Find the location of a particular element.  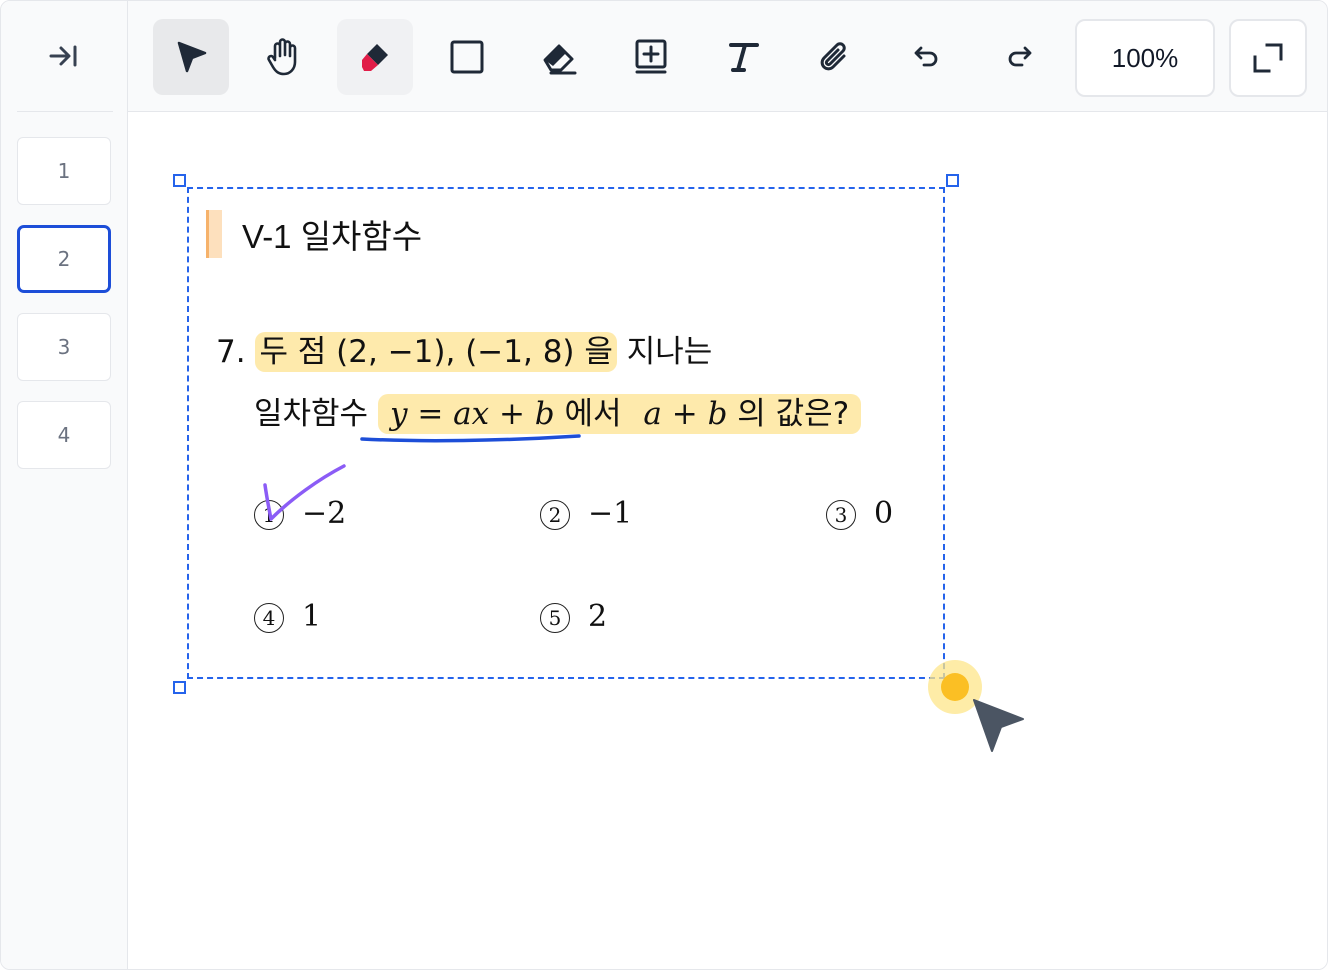

add-box-tool-button is located at coordinates (651, 57).